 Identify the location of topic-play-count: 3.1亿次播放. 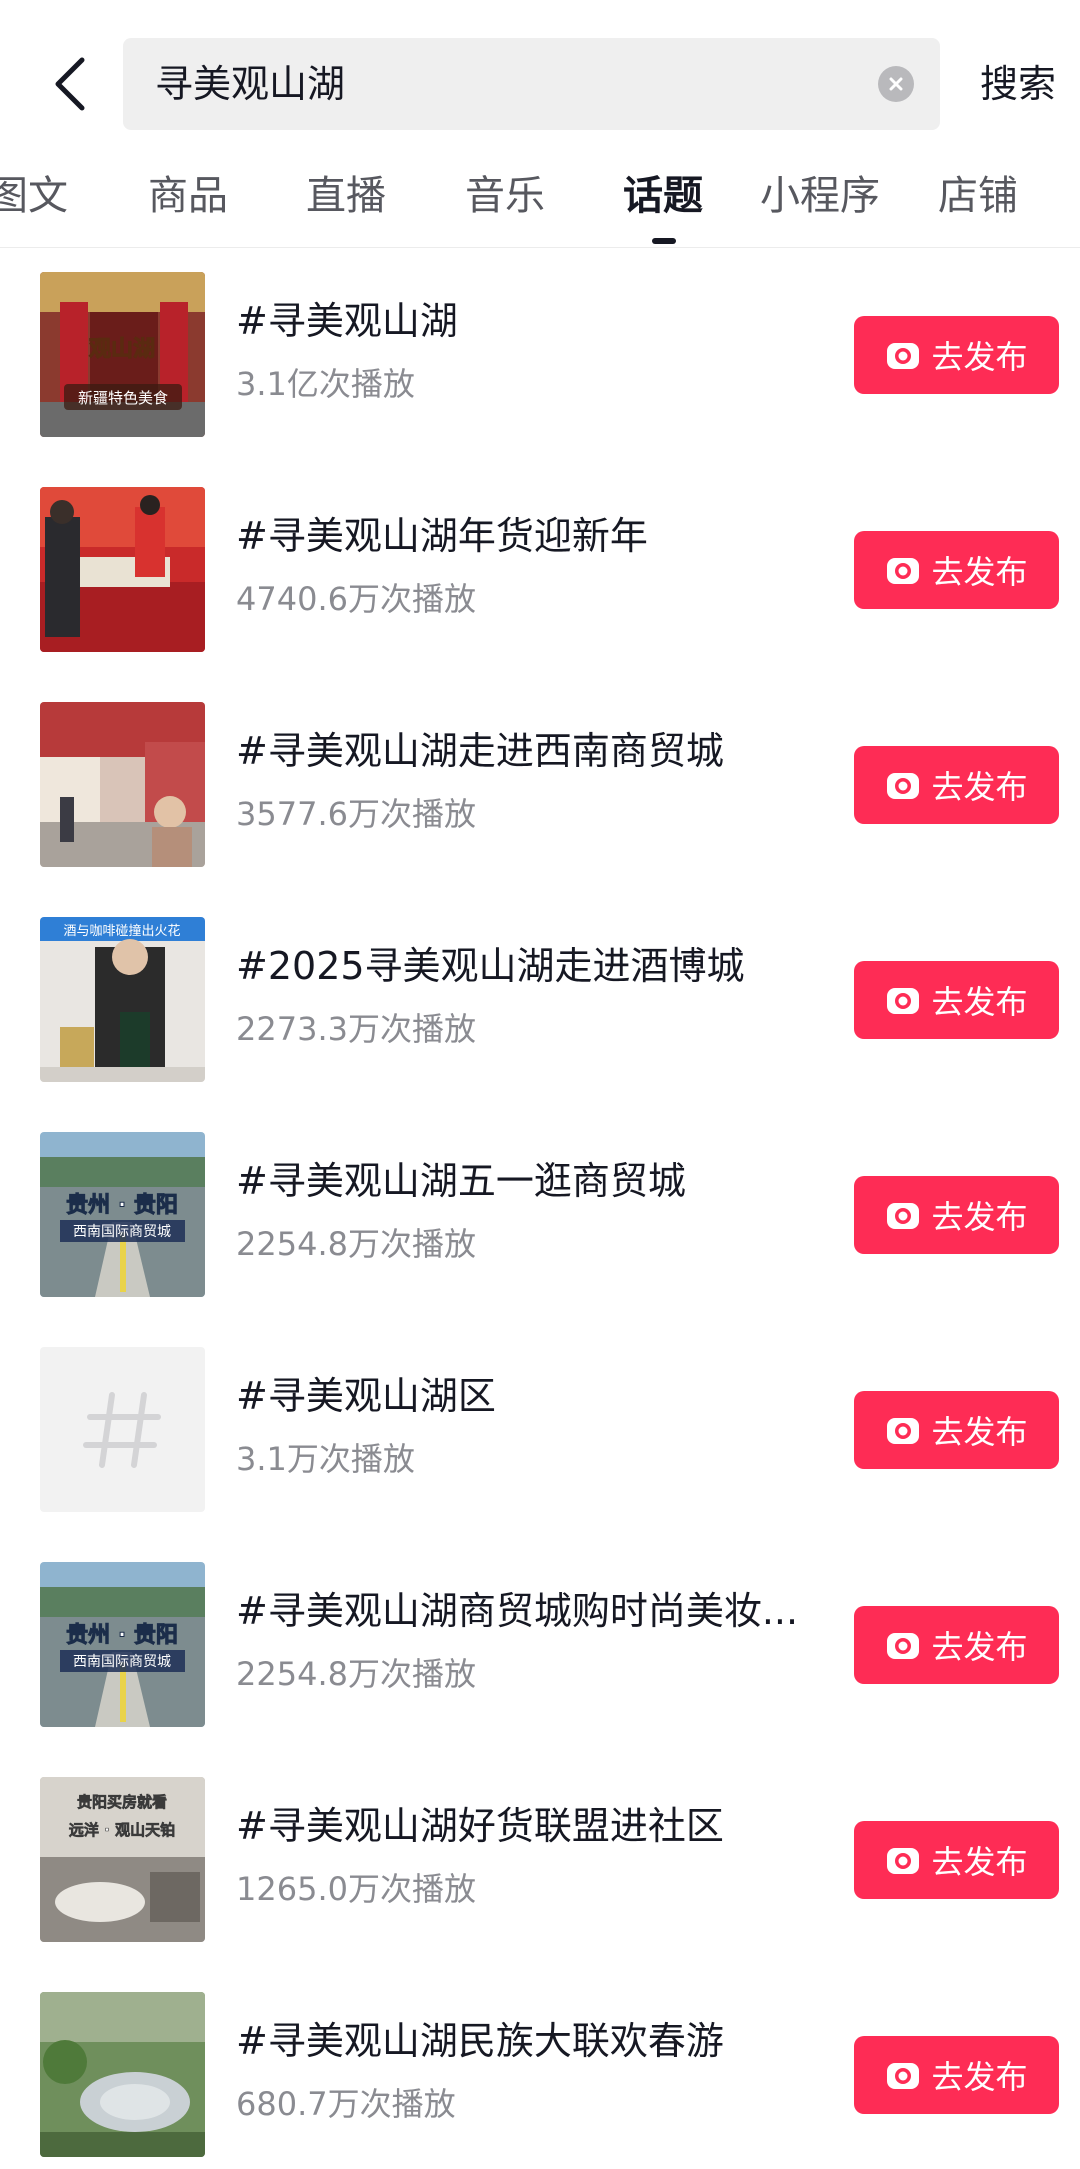
(325, 384).